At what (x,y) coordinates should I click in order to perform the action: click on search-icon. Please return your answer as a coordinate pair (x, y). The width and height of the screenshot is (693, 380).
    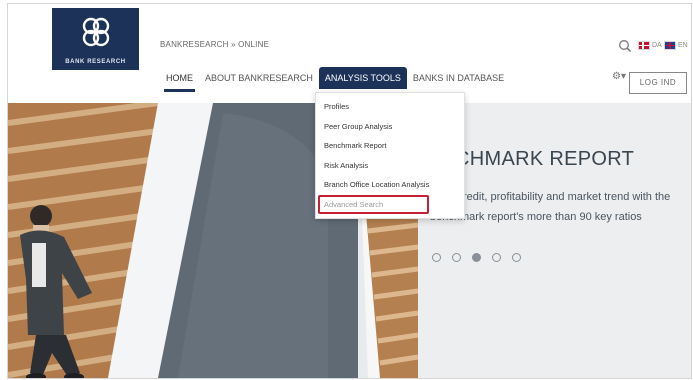
    Looking at the image, I should click on (625, 46).